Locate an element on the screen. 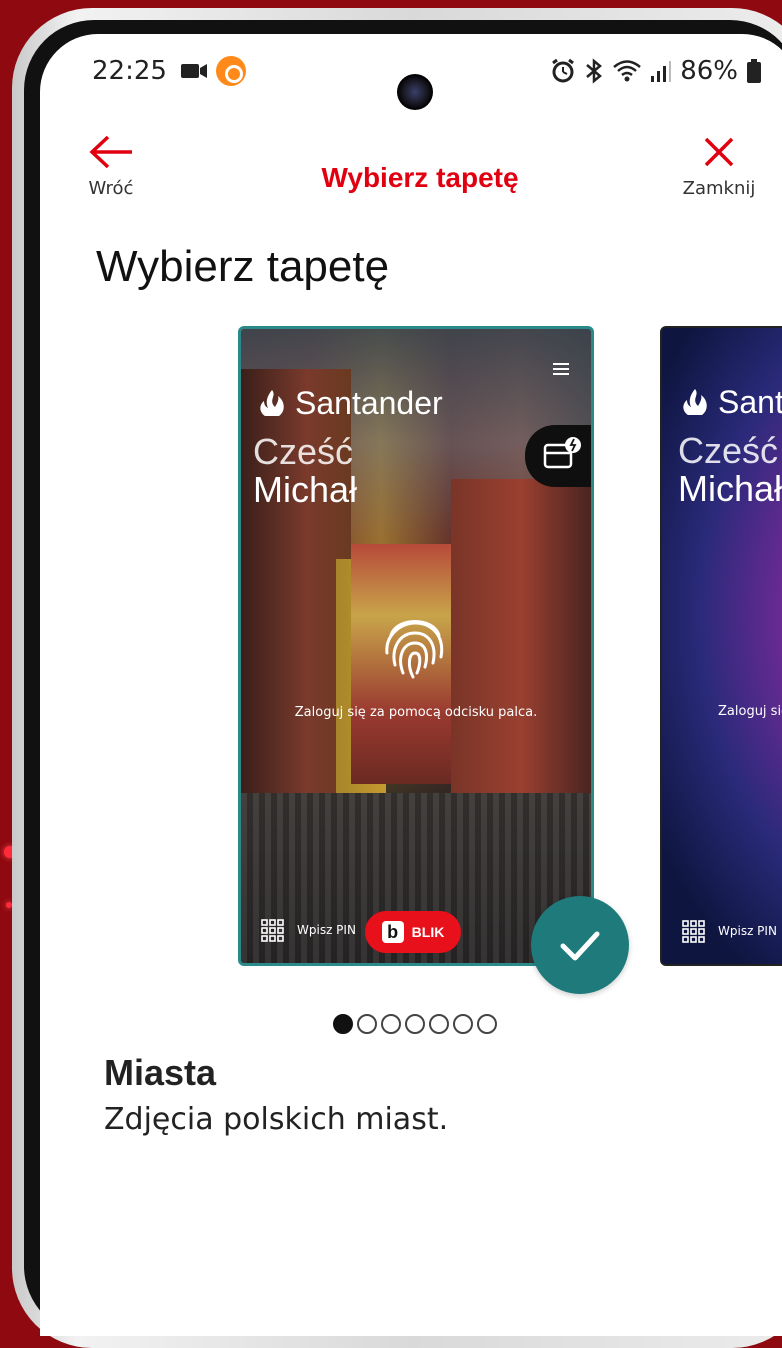 This screenshot has width=782, height=1348. blik-button: b BLIK is located at coordinates (413, 932).